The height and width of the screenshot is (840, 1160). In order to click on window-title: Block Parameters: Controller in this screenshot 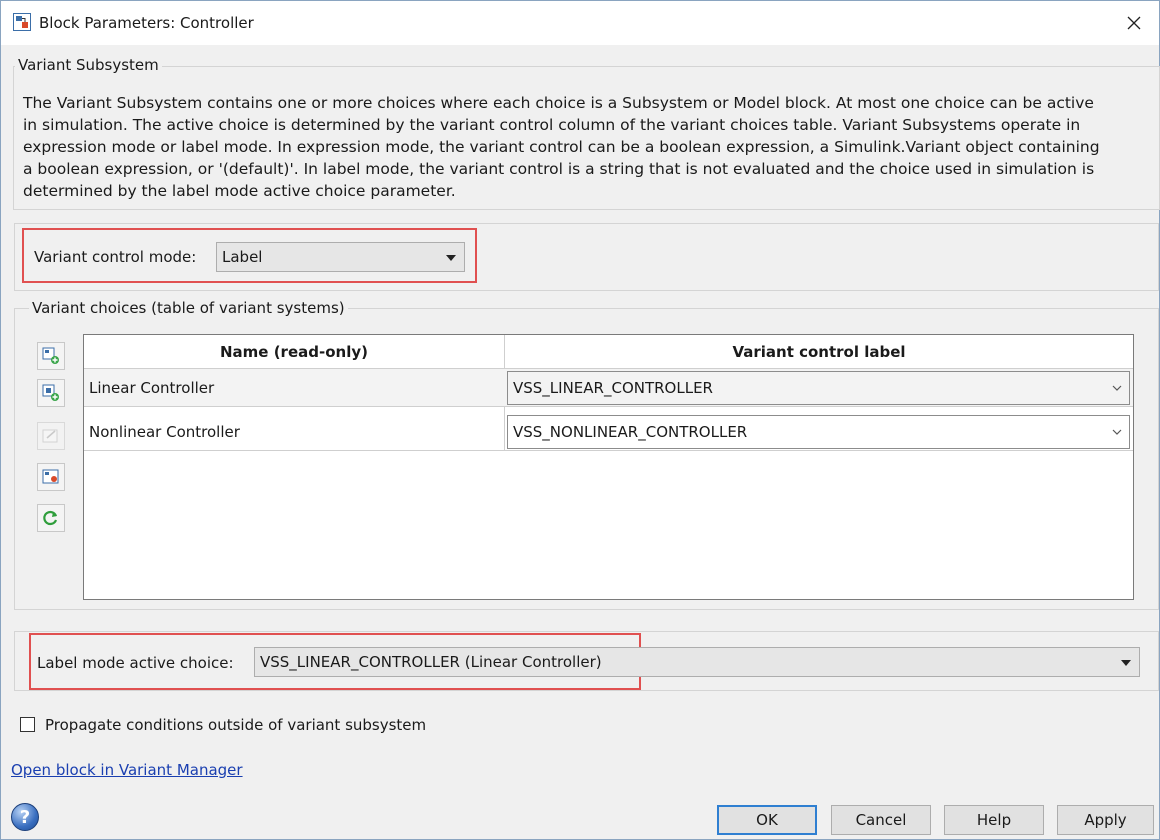, I will do `click(146, 23)`.